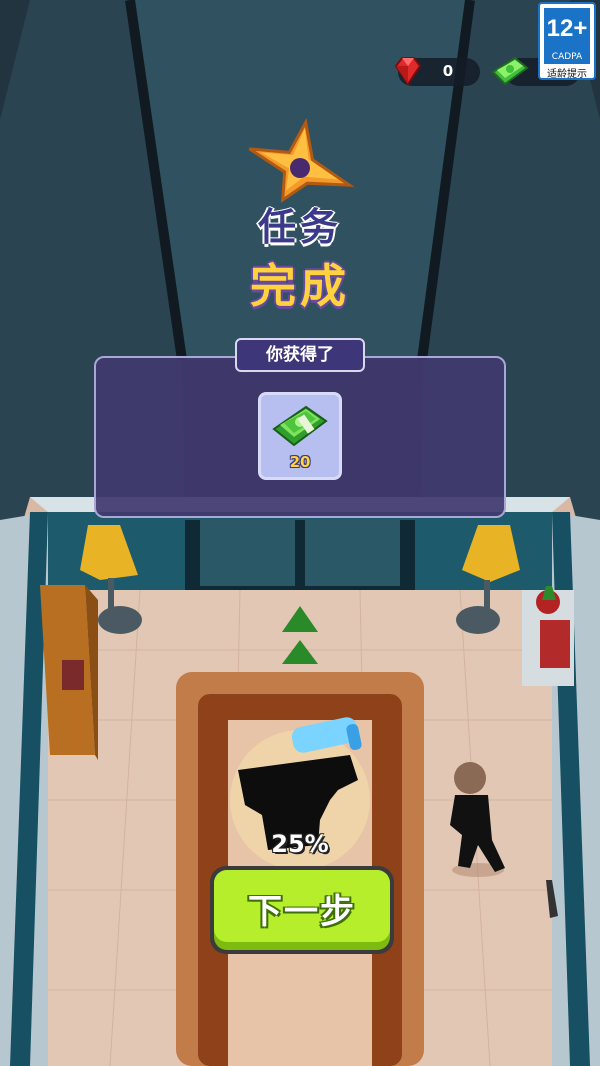  I want to click on result-title-line1: 任务, so click(299, 227).